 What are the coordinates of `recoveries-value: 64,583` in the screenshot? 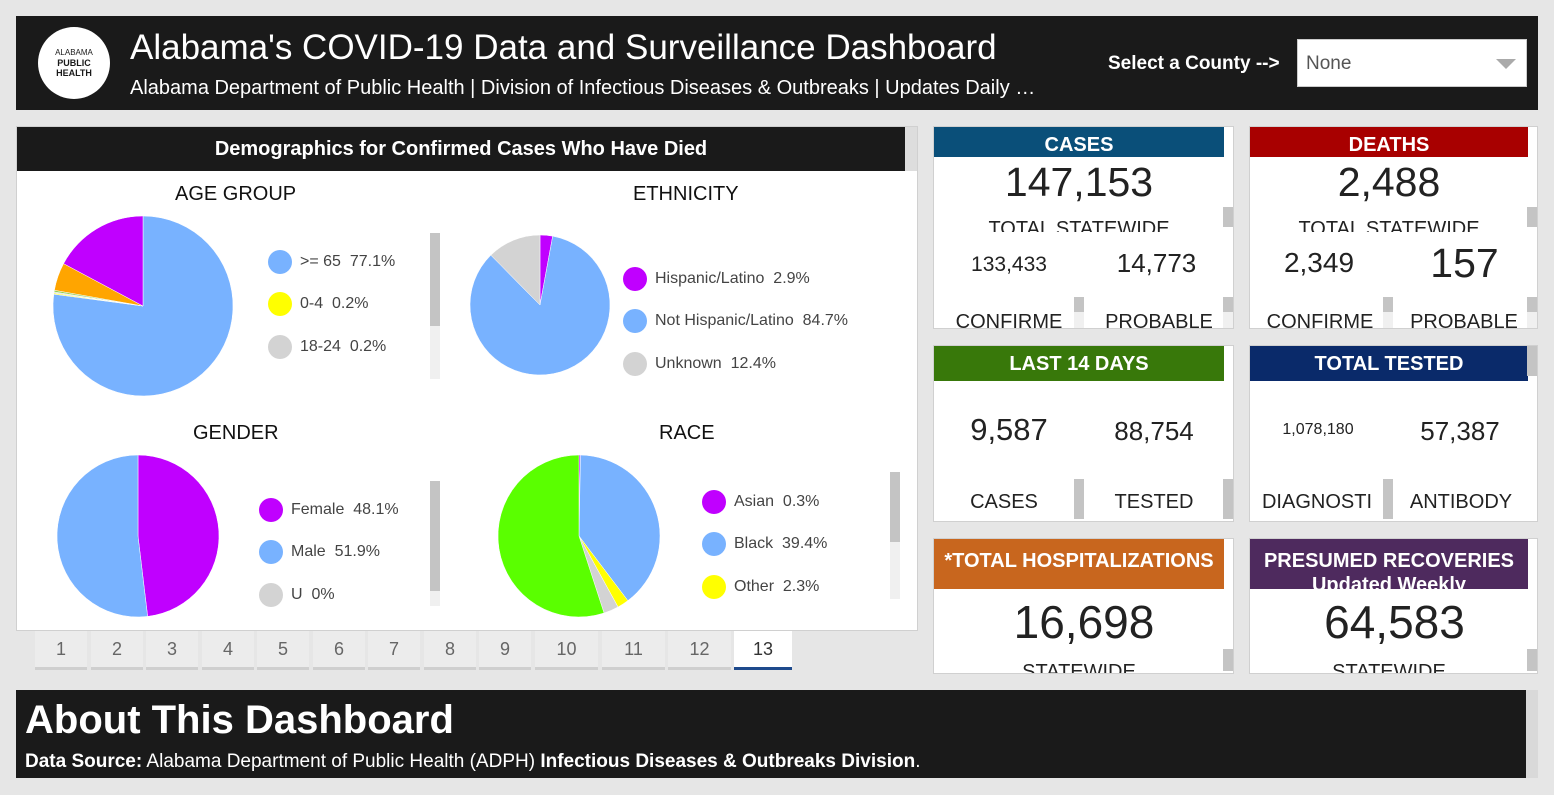 It's located at (1394, 622).